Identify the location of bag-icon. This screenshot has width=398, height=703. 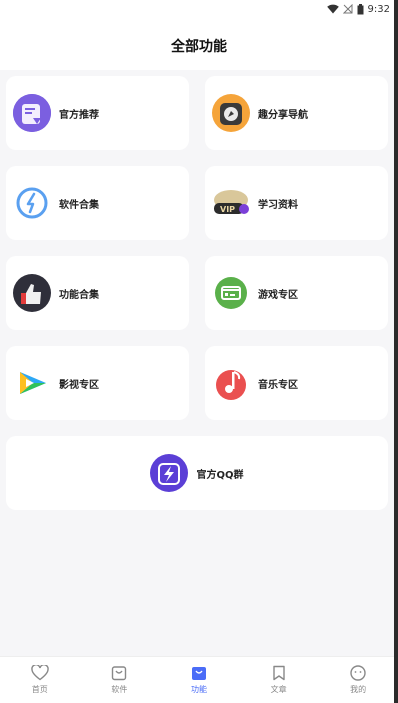
(119, 673).